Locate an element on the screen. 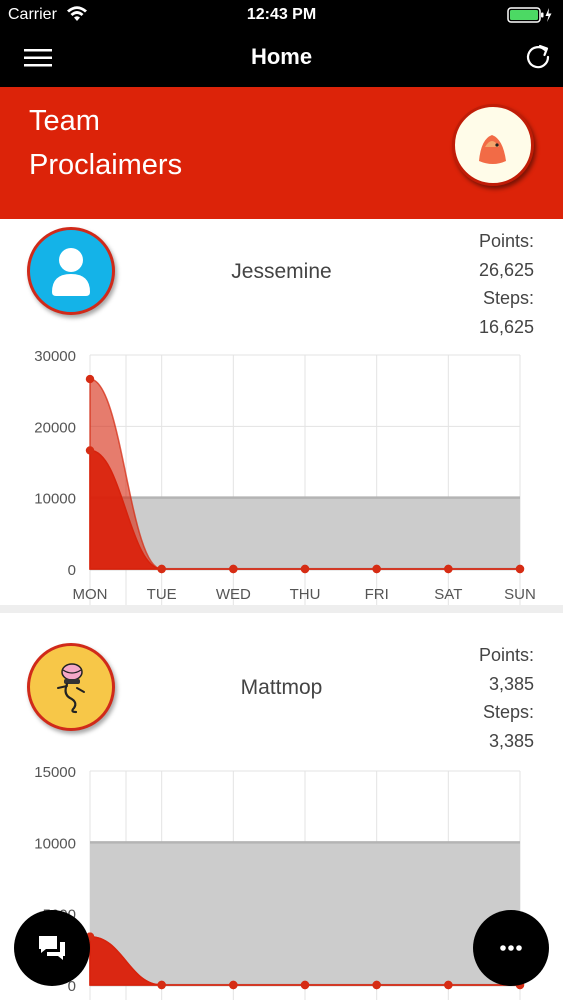  page-title: Home is located at coordinates (281, 56).